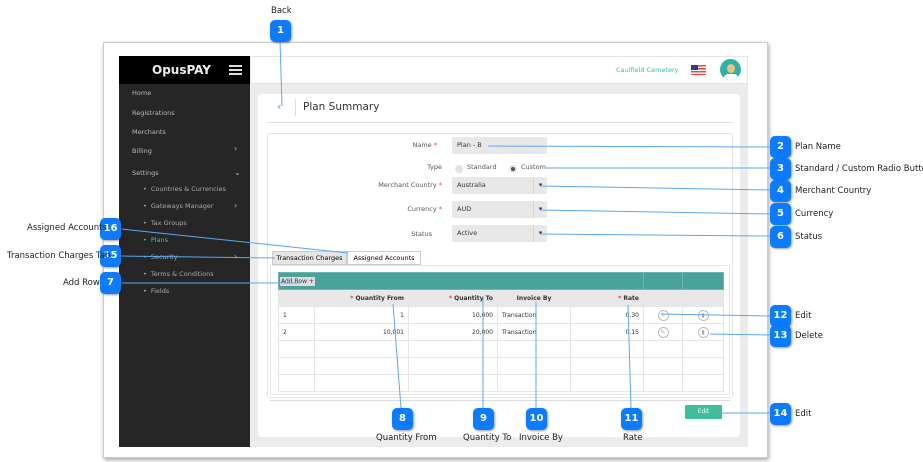 The height and width of the screenshot is (462, 923). I want to click on callout-label: Merchant Country, so click(833, 191).